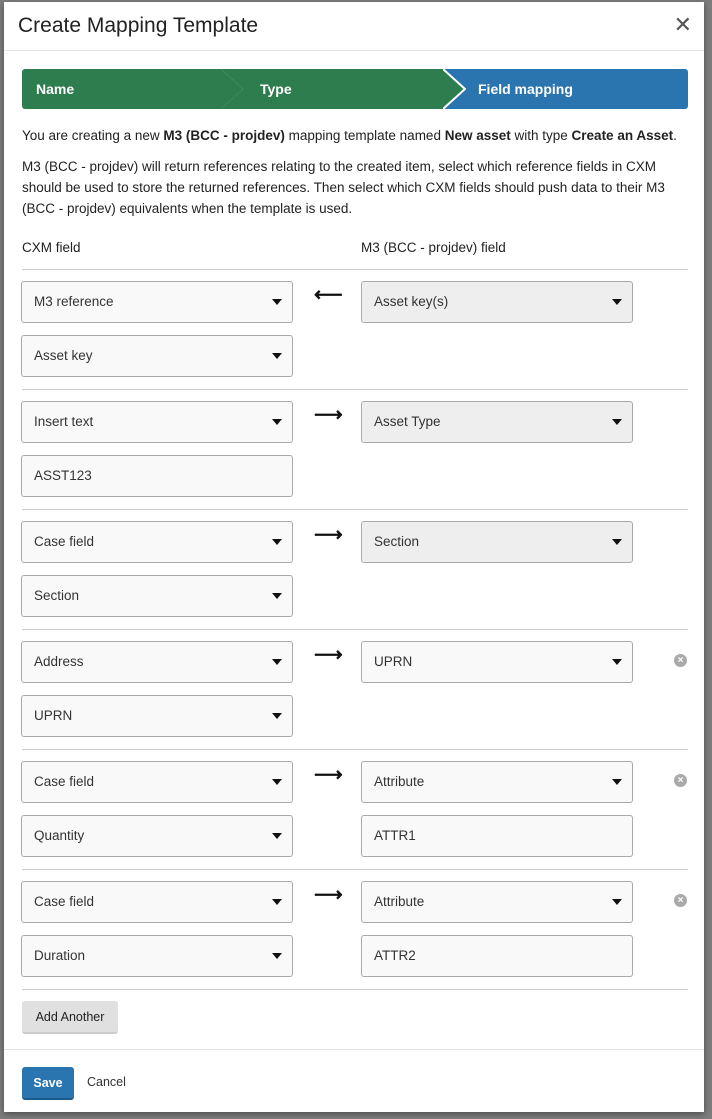 This screenshot has width=712, height=1119. Describe the element at coordinates (328, 295) in the screenshot. I see `arrow-left-icon: ⟵` at that location.